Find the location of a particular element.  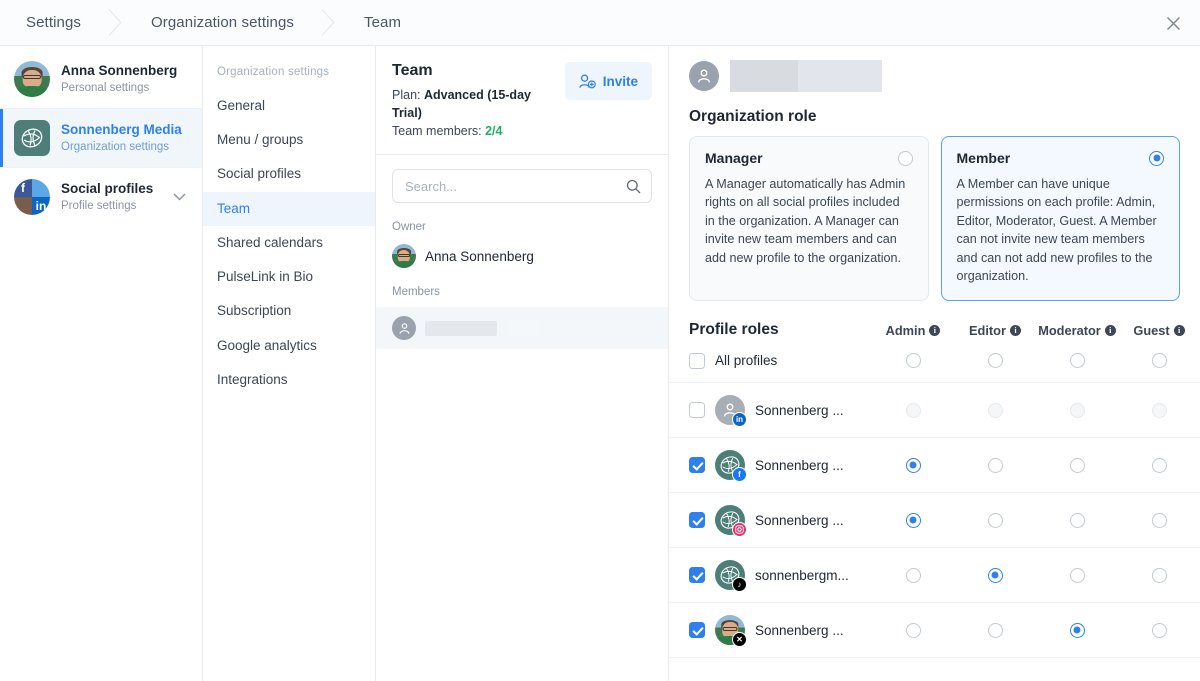

sidebar-item-personal-settings: Anna Sonnenberg Personal settings is located at coordinates (101, 79).